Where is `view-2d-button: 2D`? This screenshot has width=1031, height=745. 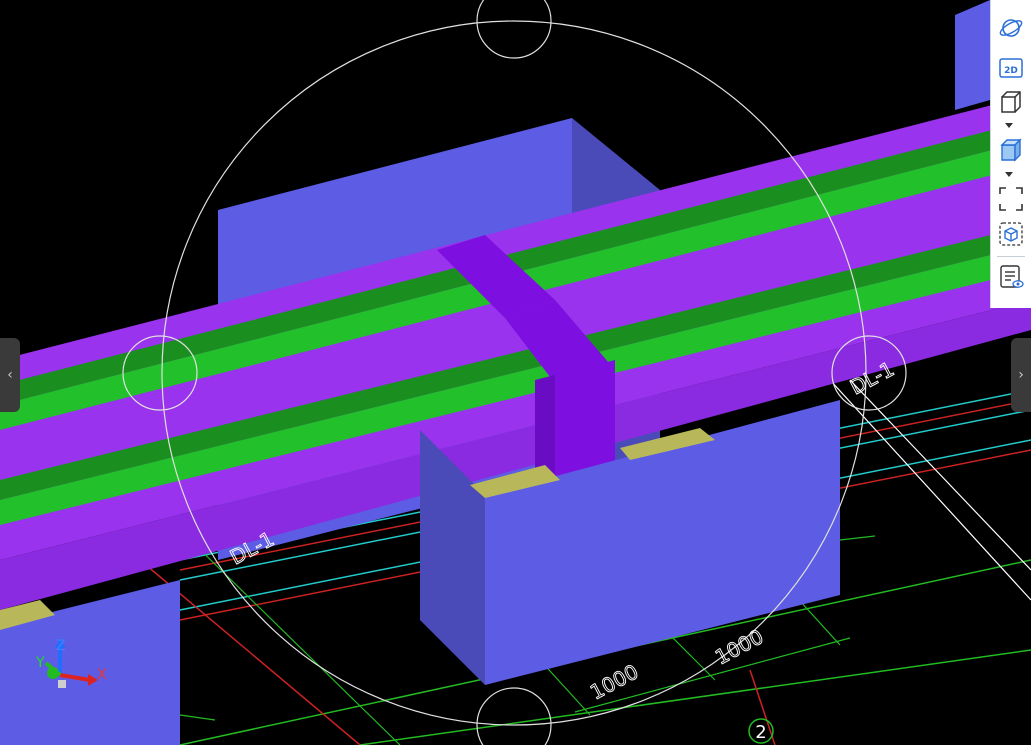 view-2d-button: 2D is located at coordinates (1011, 68).